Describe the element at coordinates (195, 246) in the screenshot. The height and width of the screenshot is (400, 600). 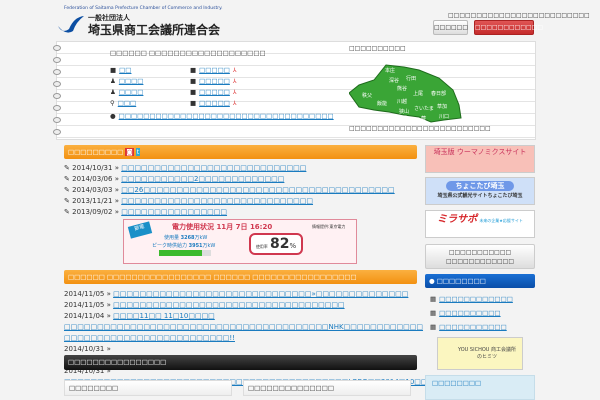
I see `peak-value: 3951` at that location.